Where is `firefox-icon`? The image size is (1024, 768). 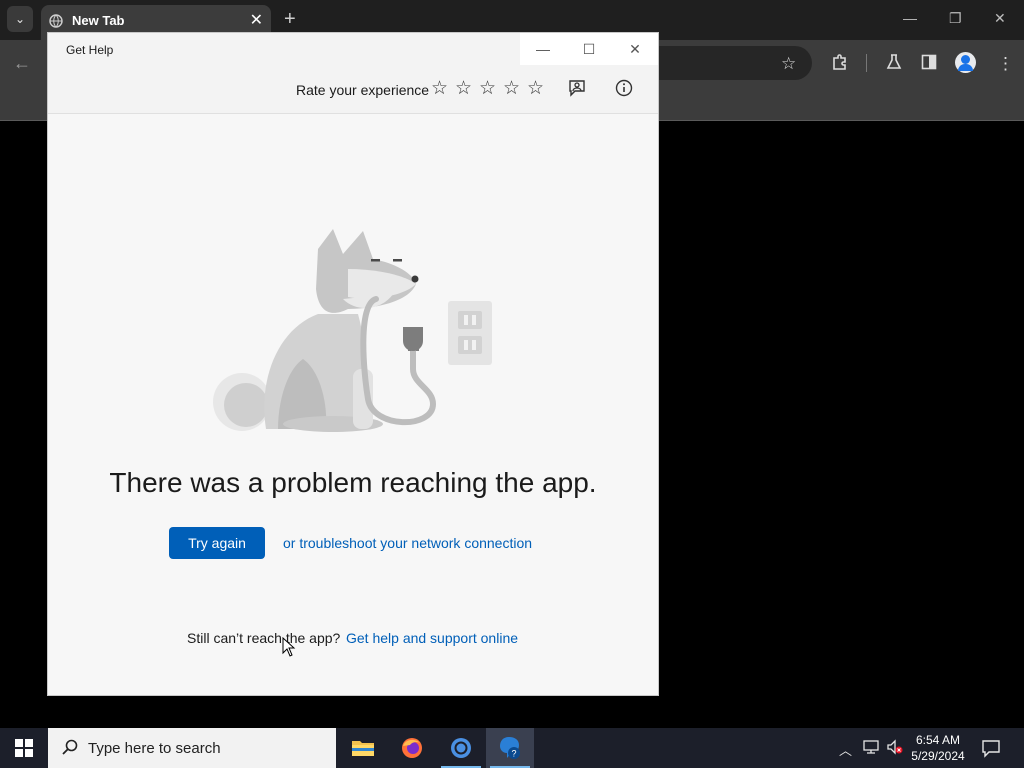 firefox-icon is located at coordinates (412, 748).